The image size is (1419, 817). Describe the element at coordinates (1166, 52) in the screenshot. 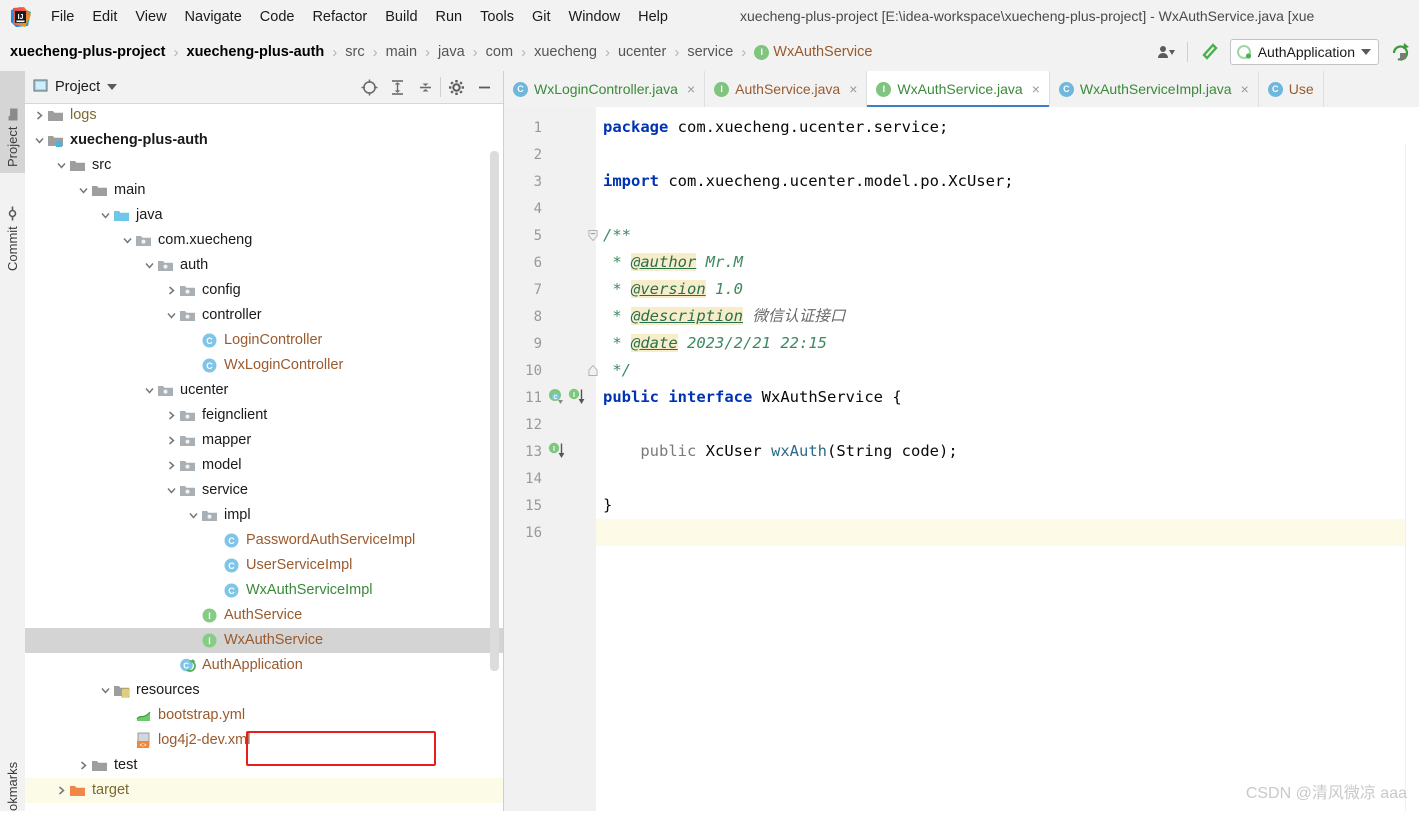

I see `user-settings-icon` at that location.